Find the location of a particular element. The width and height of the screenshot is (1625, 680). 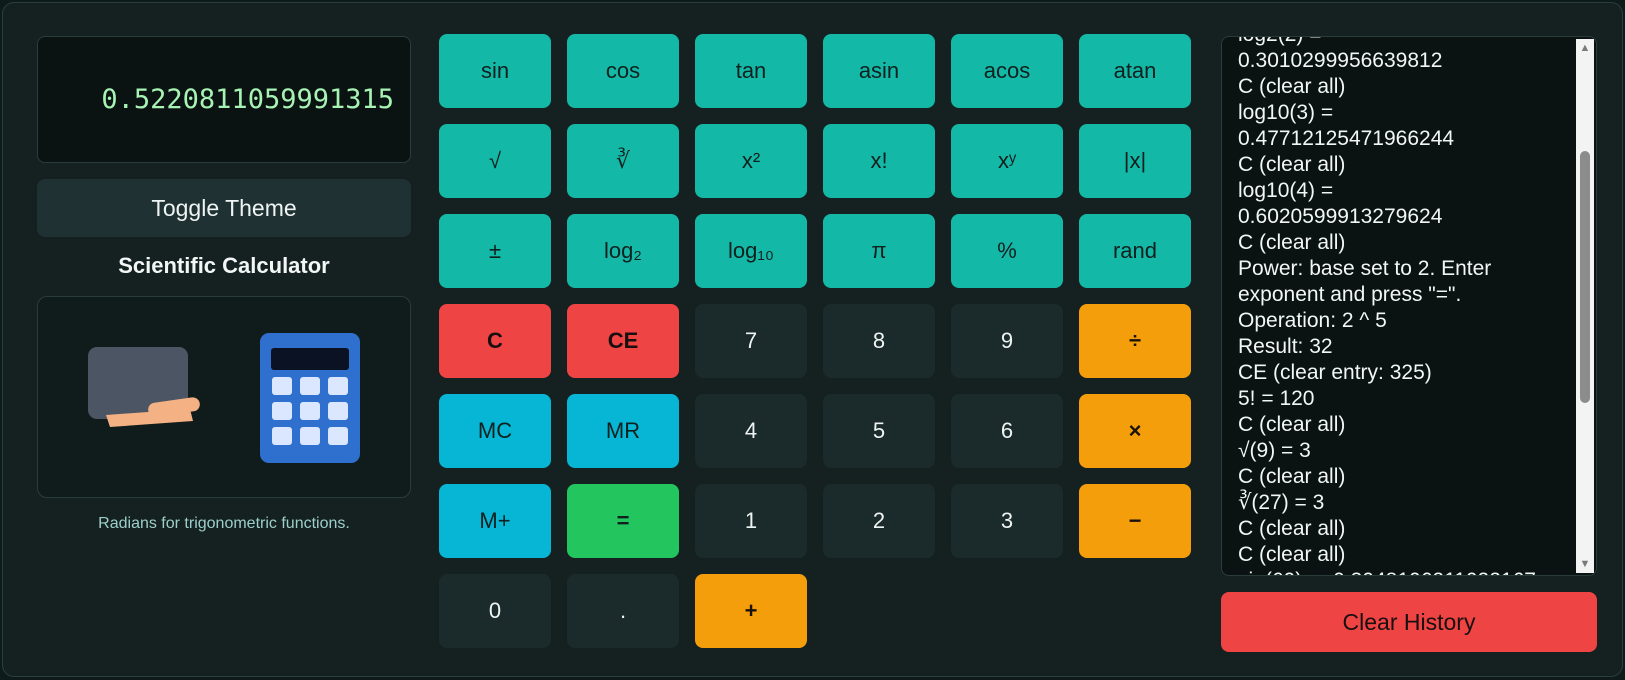

cos-button: cos is located at coordinates (623, 71).